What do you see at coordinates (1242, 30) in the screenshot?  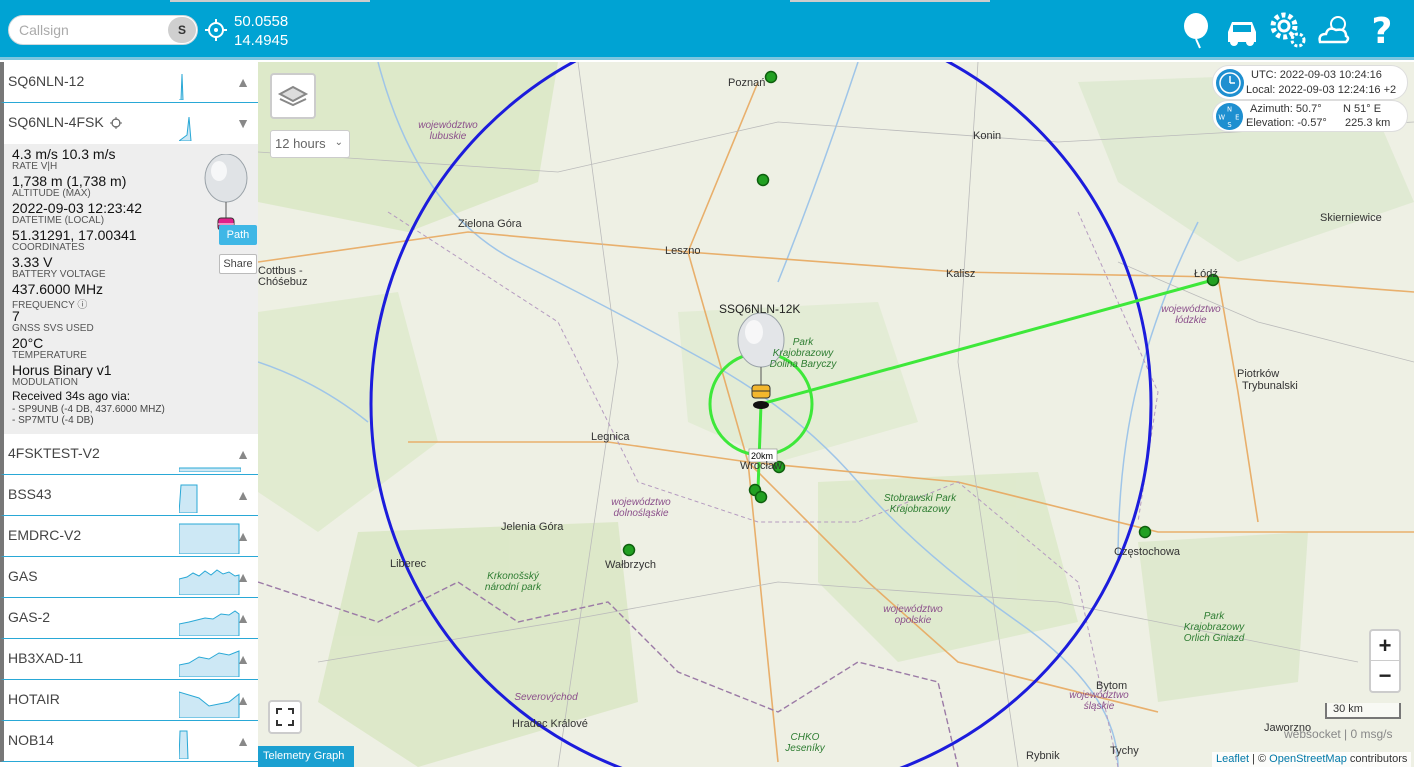 I see `car-icon` at bounding box center [1242, 30].